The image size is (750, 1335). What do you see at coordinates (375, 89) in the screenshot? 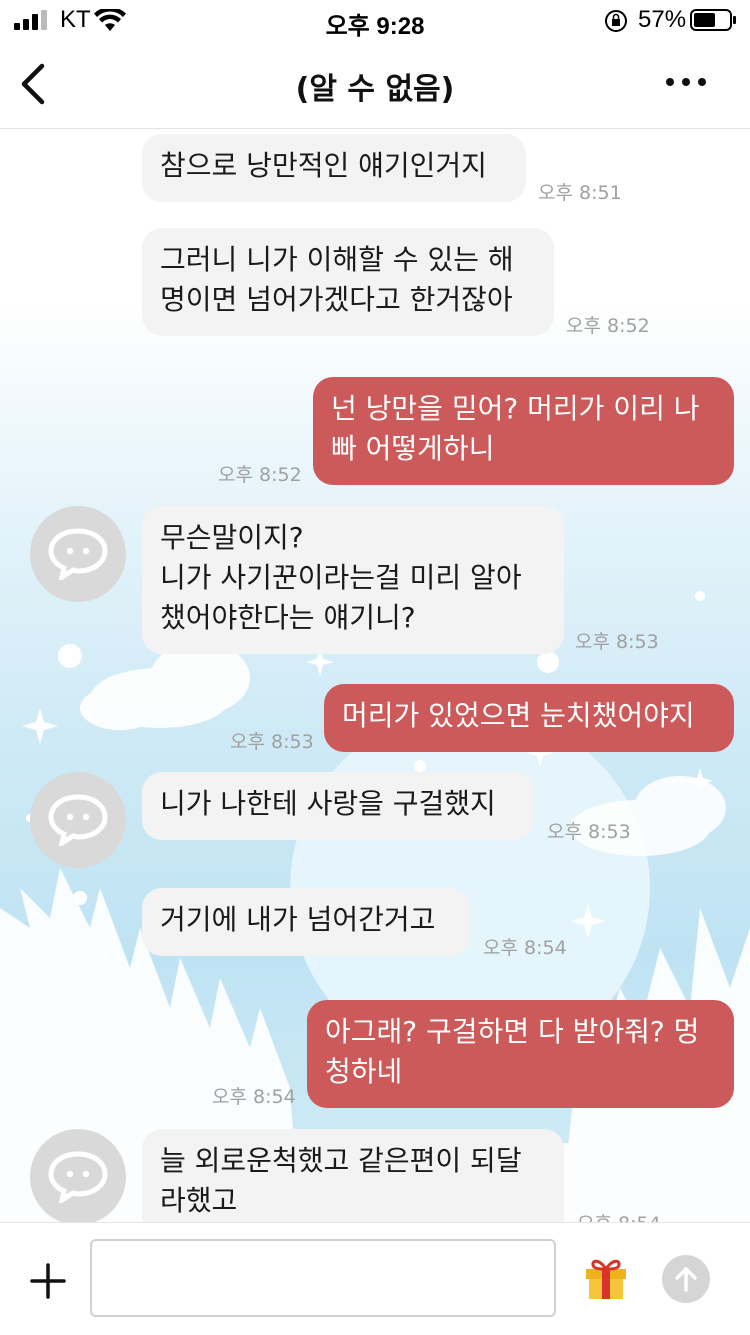
I see `chat-title: (알 수 없음)` at bounding box center [375, 89].